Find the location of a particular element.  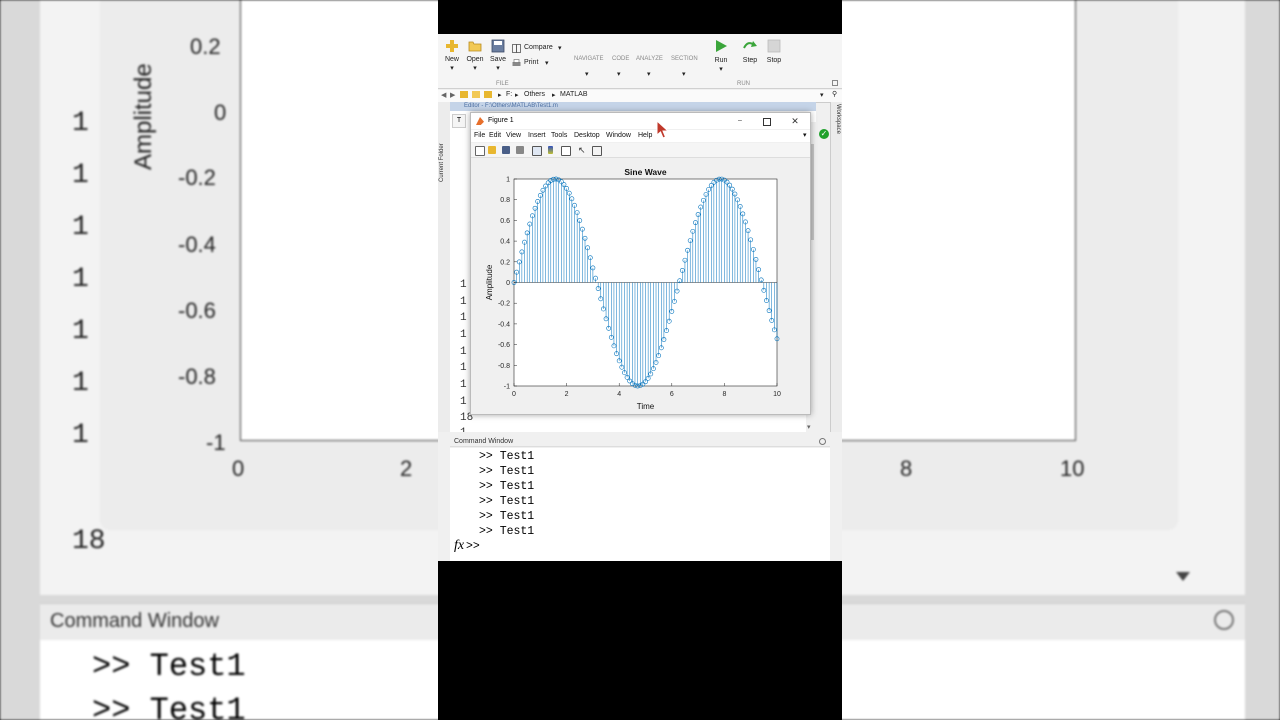

maximize-button is located at coordinates (767, 122).